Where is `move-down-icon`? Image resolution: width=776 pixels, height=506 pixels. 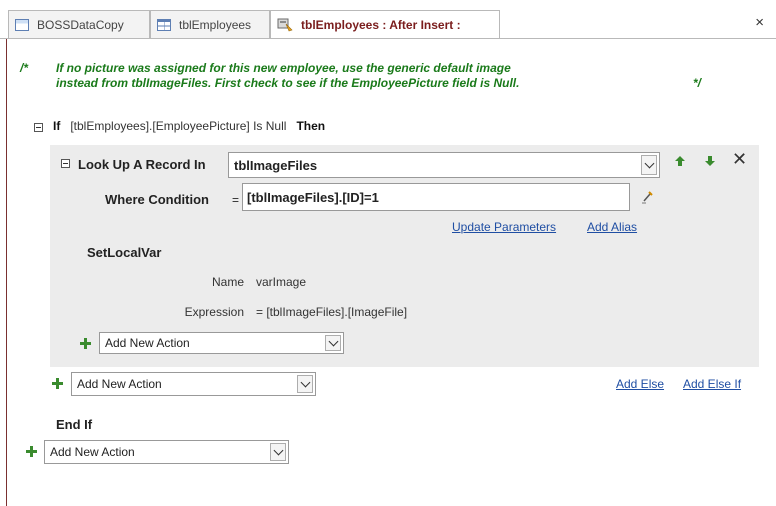
move-down-icon is located at coordinates (710, 161).